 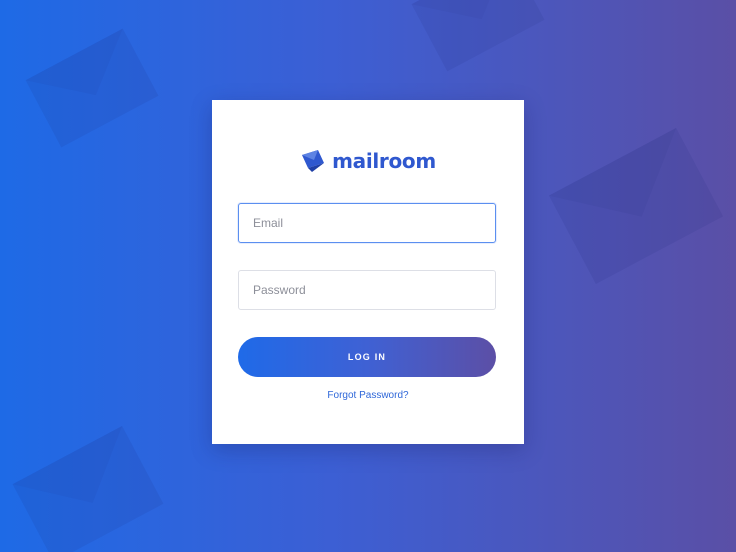 What do you see at coordinates (367, 223) in the screenshot?
I see `email-field` at bounding box center [367, 223].